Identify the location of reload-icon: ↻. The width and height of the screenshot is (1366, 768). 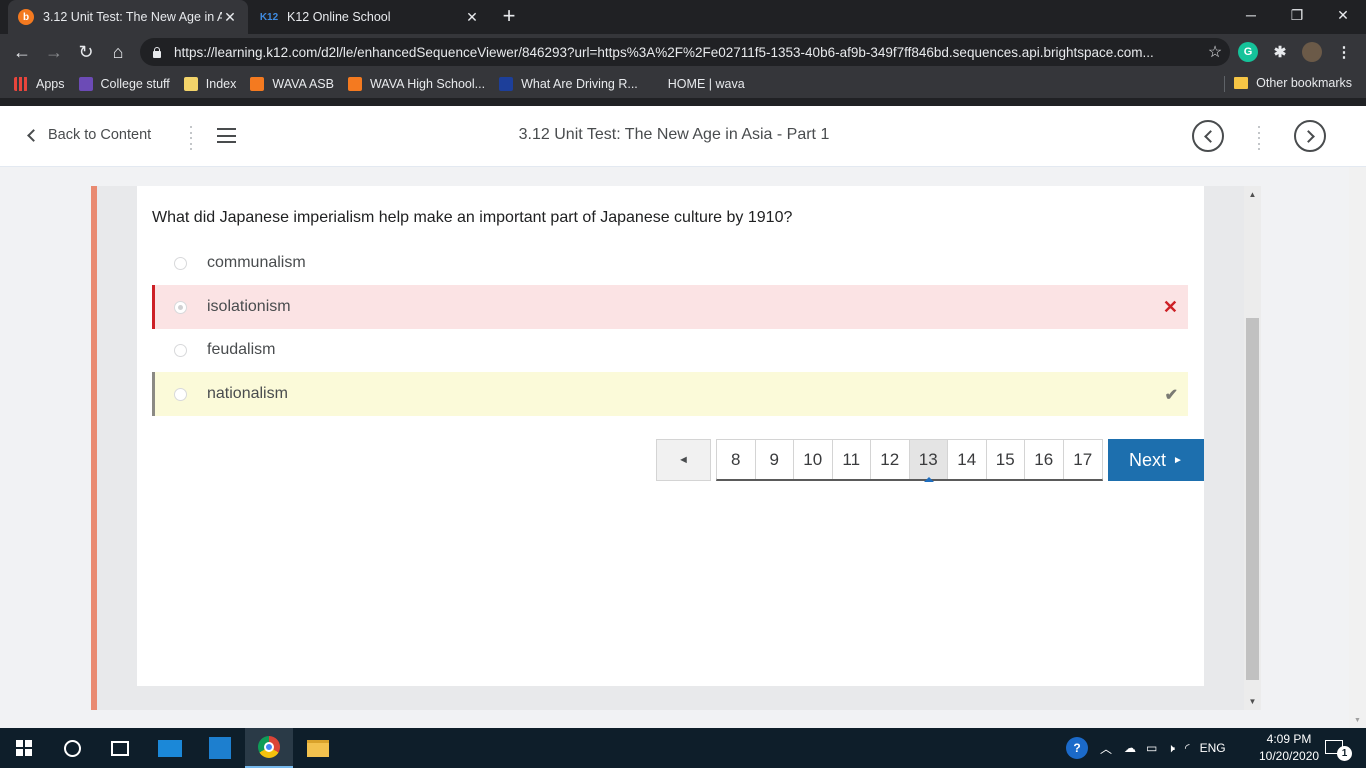
(86, 52).